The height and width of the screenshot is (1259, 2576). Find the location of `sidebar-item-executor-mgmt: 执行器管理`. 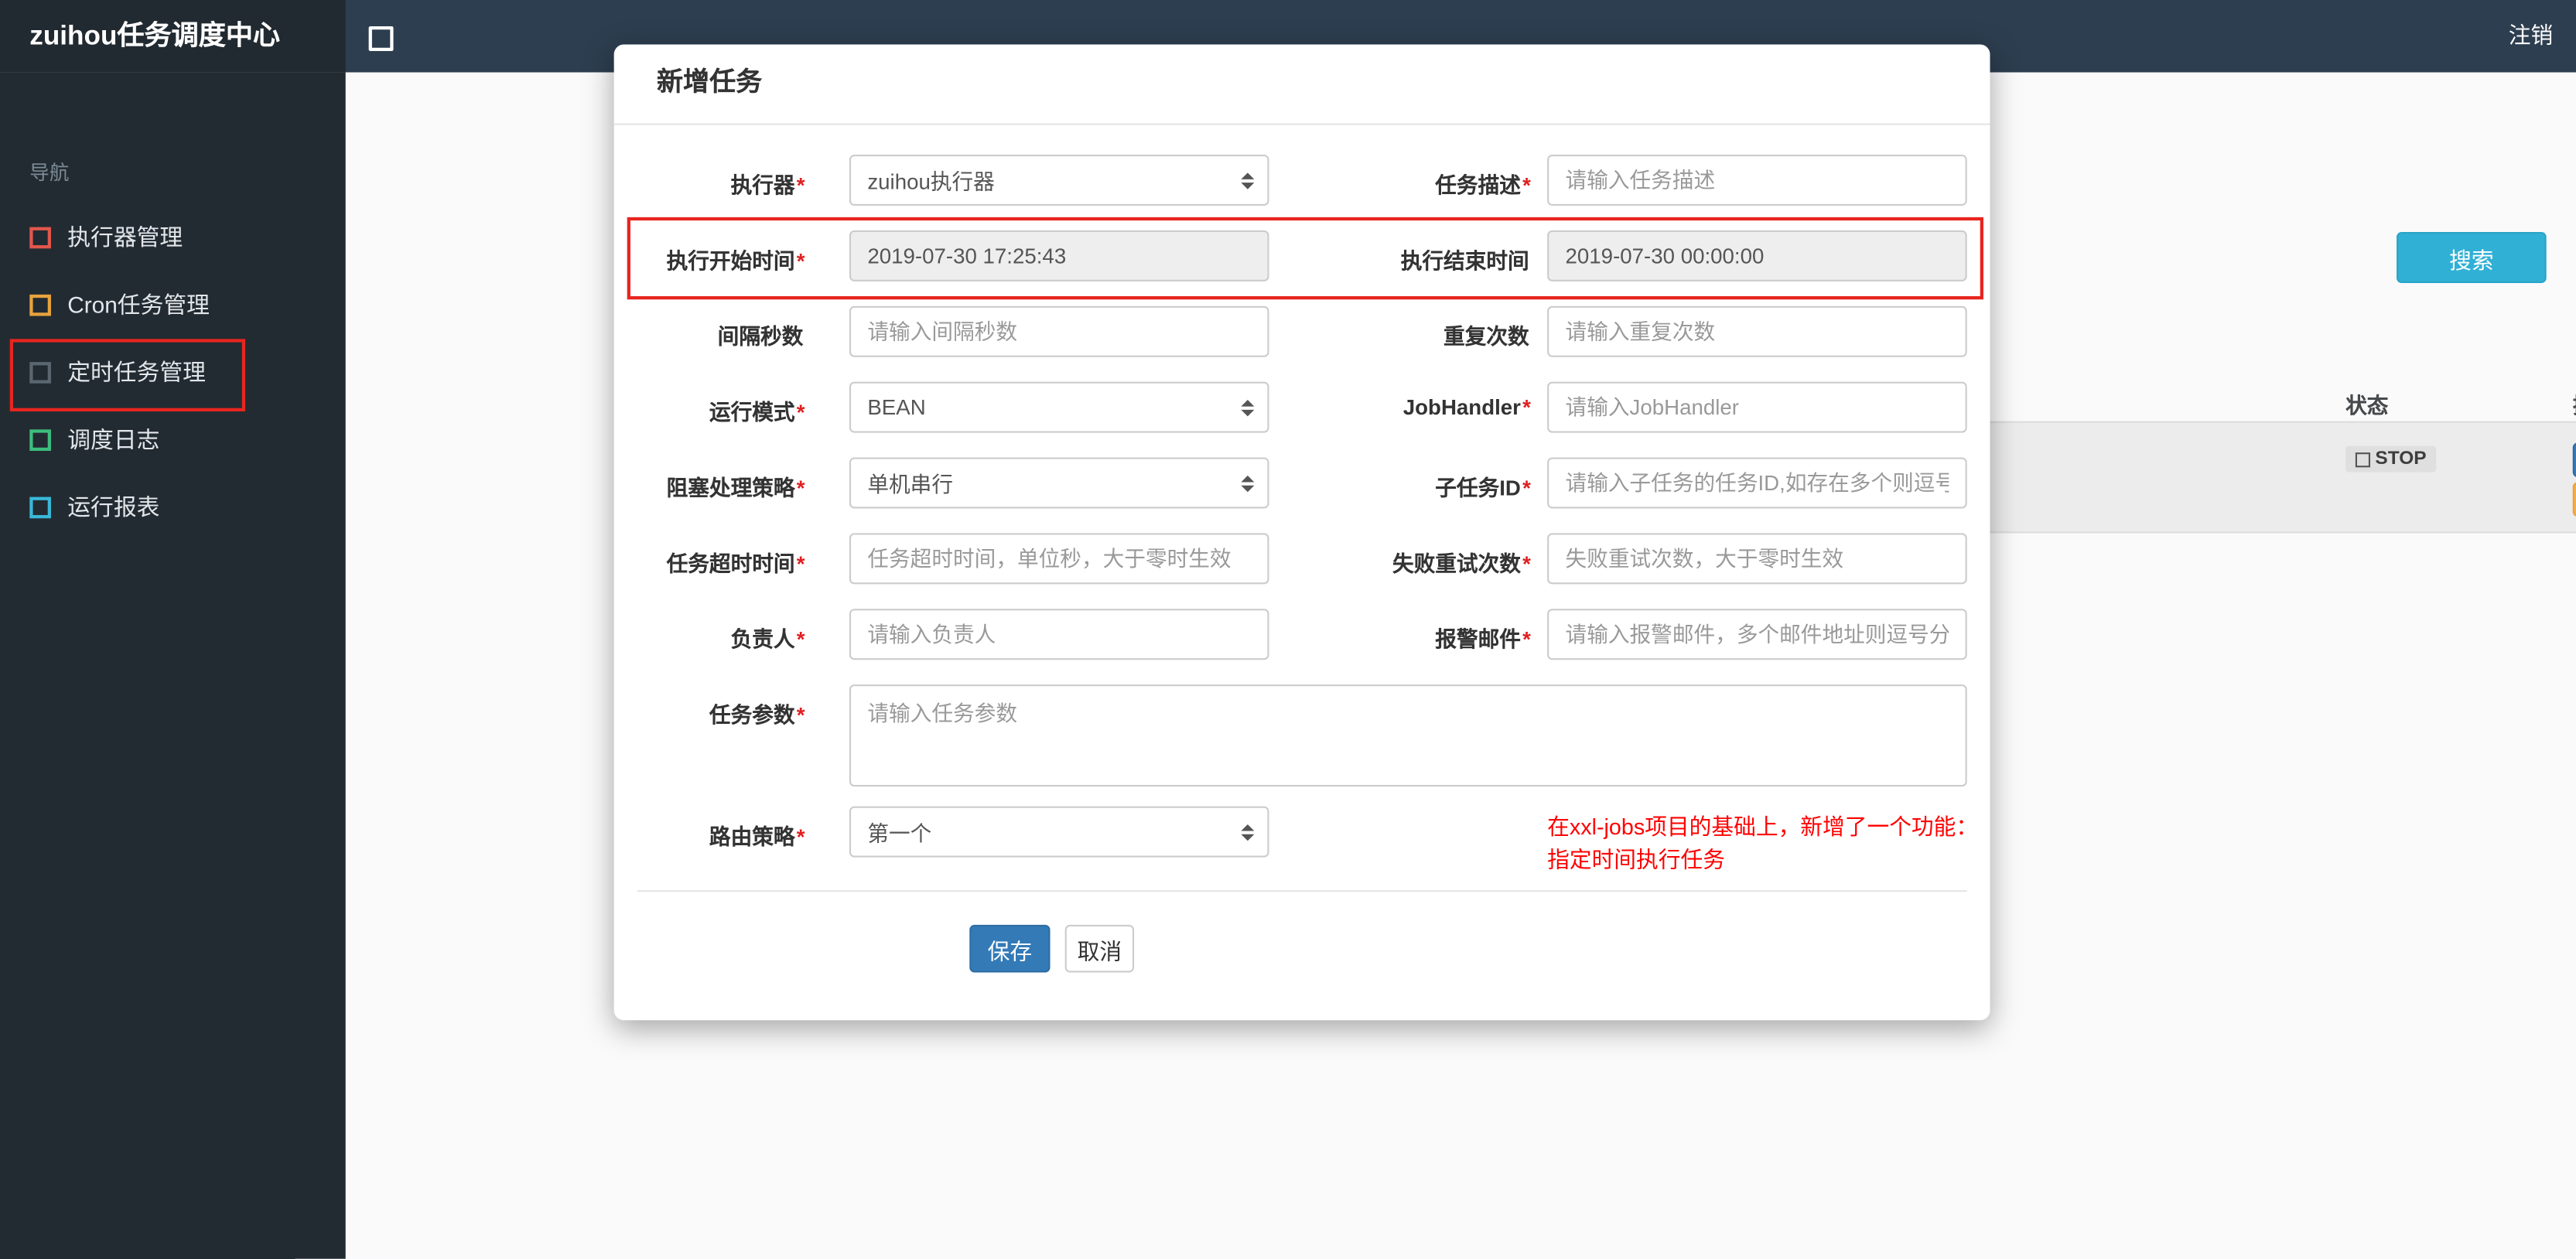

sidebar-item-executor-mgmt: 执行器管理 is located at coordinates (173, 238).